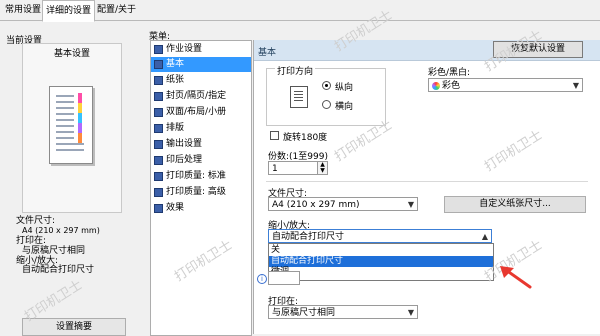 The width and height of the screenshot is (600, 336). I want to click on rotate-180-checkbox, so click(274, 135).